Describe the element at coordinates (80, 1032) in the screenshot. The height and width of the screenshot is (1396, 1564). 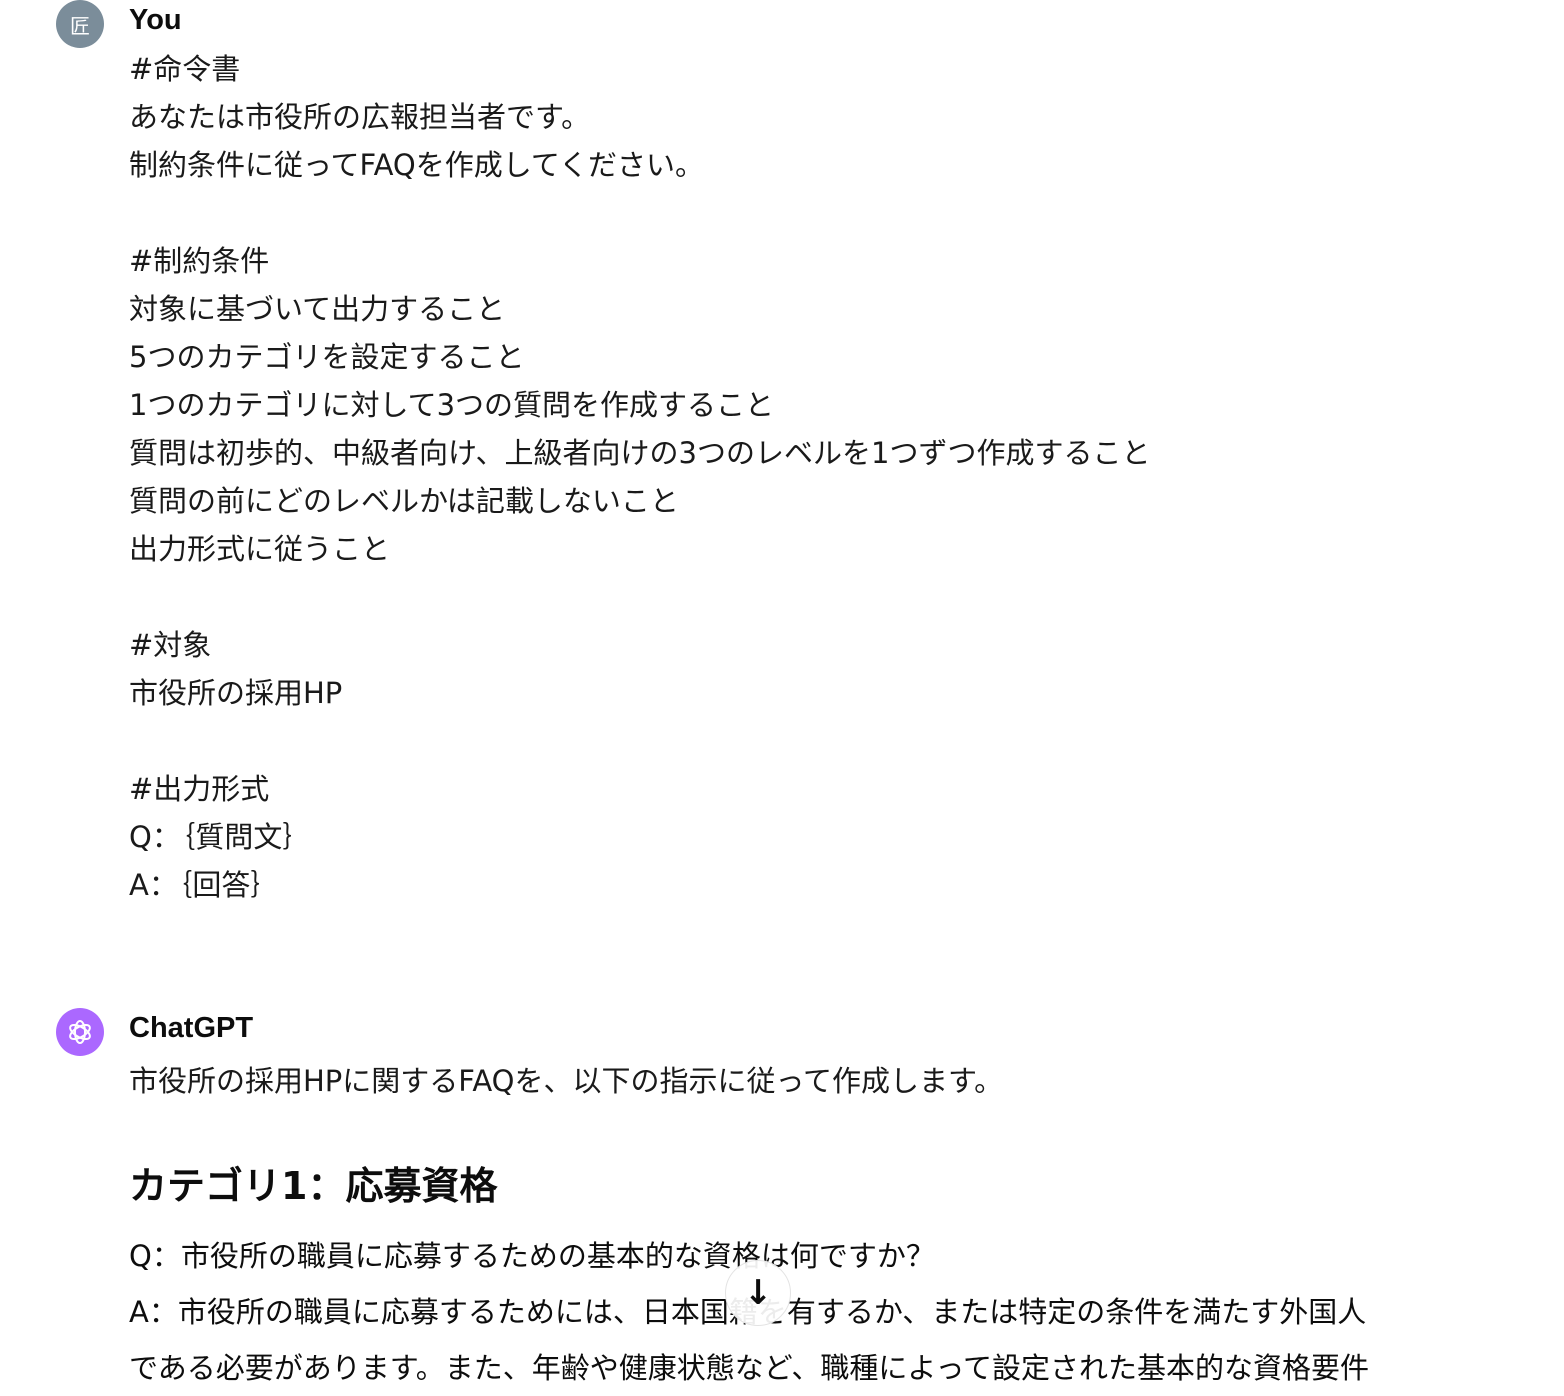
I see `chatgpt-logo-icon` at that location.